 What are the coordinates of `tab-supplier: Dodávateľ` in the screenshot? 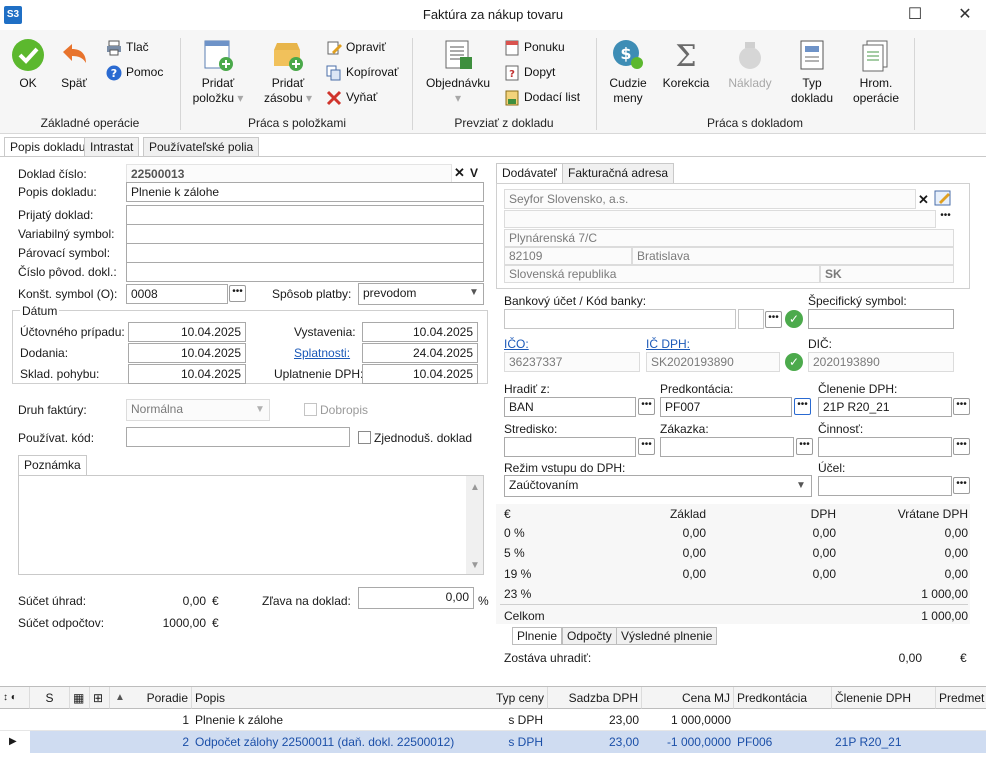 It's located at (529, 173).